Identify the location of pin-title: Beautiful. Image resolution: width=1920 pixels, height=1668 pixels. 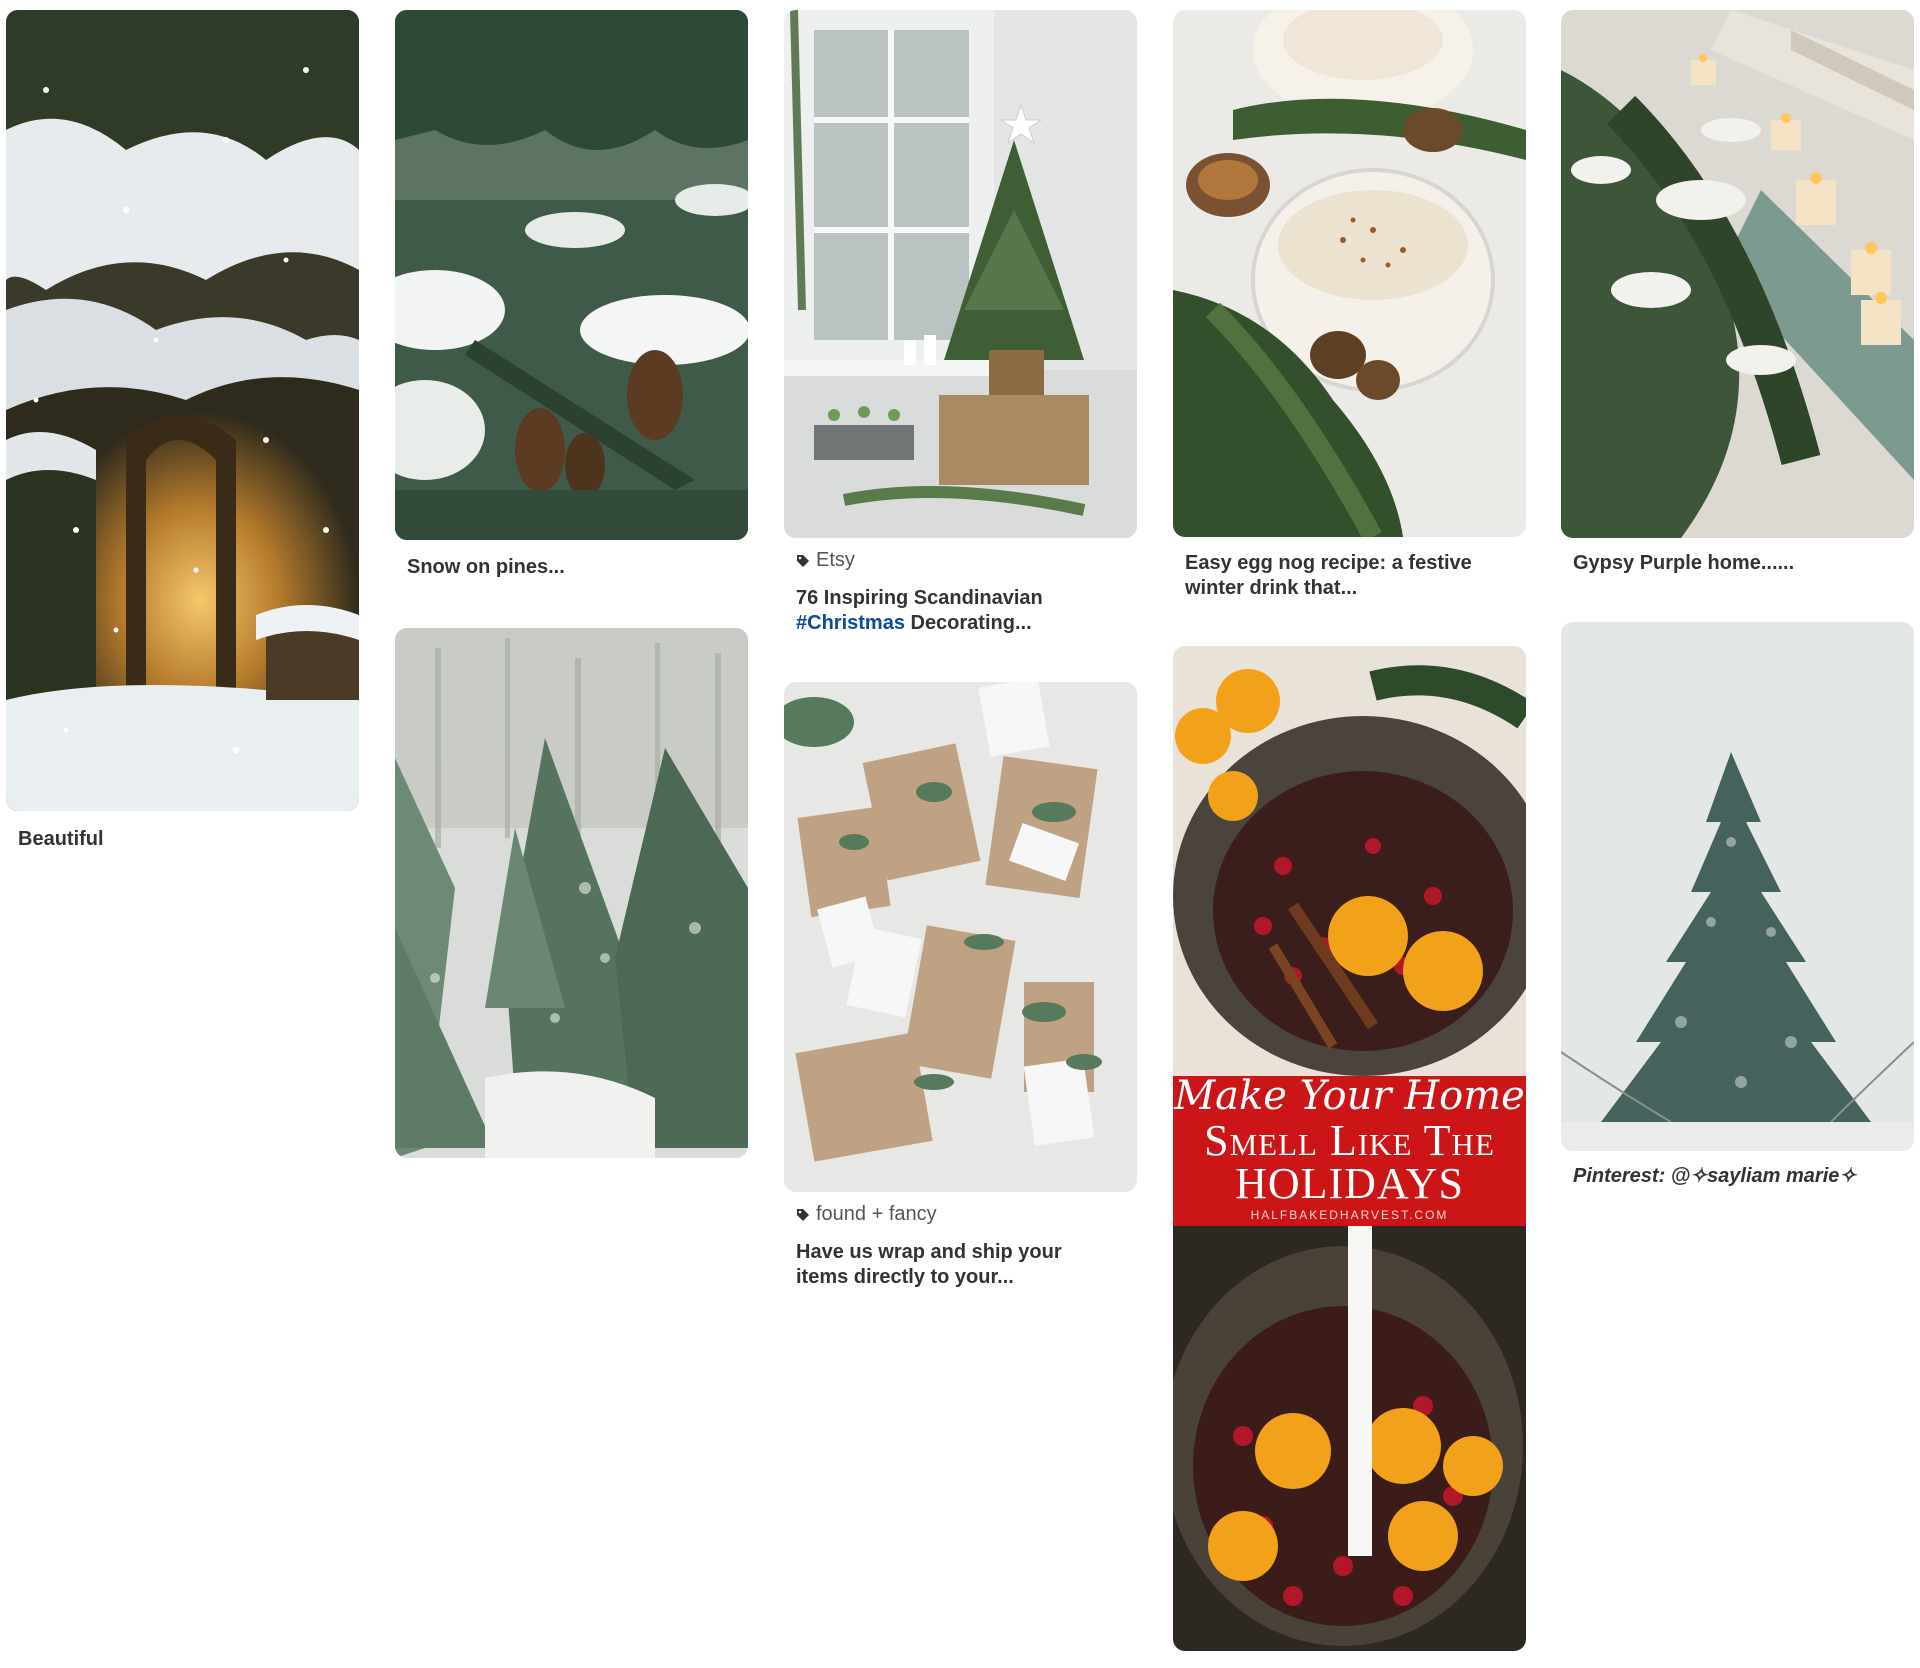
(182, 839).